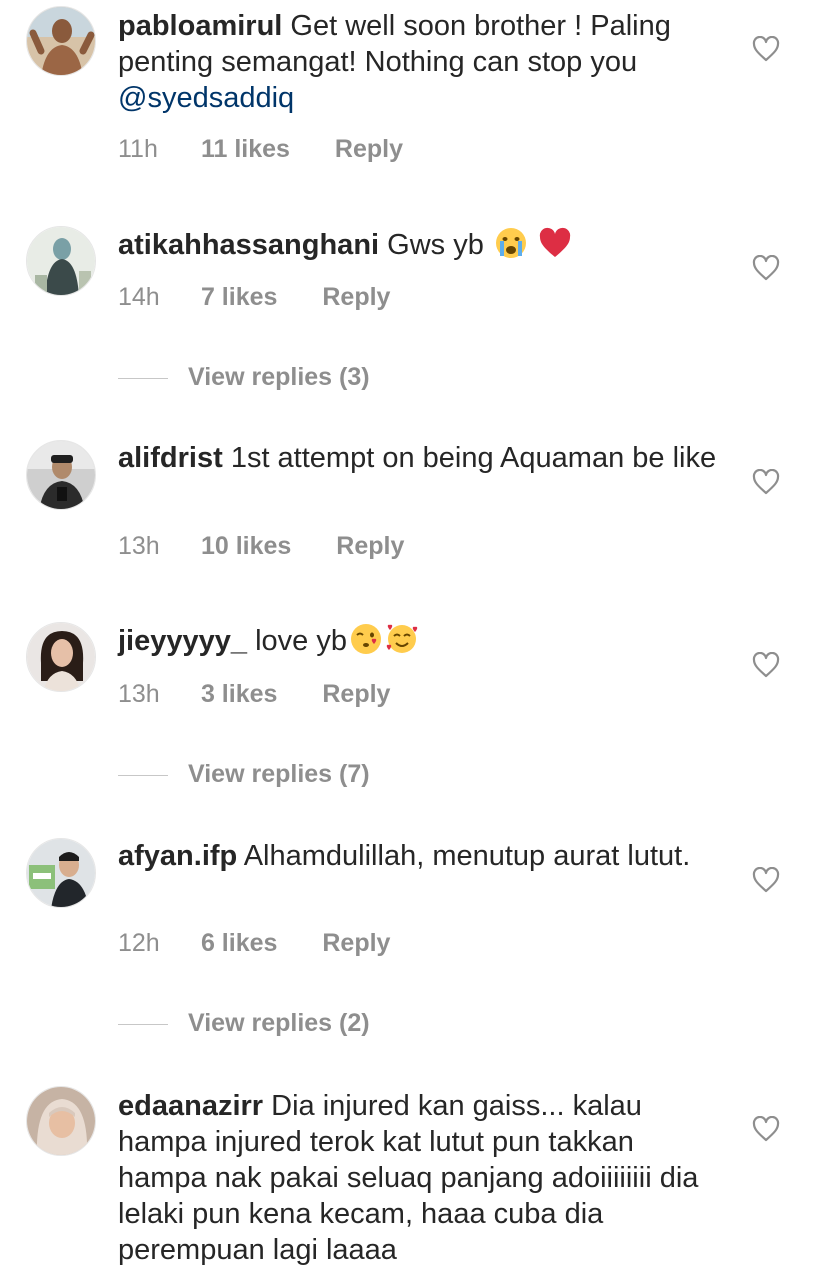 This screenshot has width=828, height=1269. I want to click on comment-likes: 3 likes, so click(239, 694).